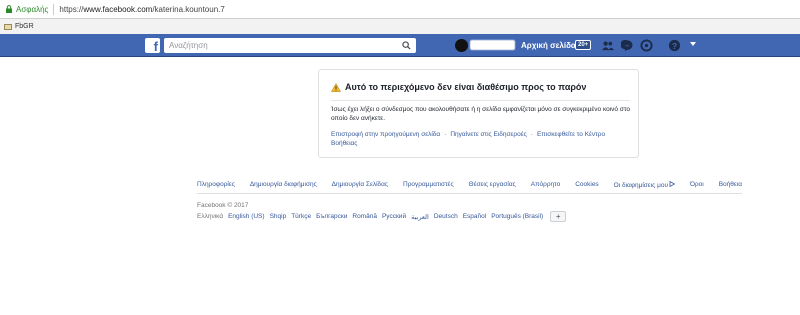  Describe the element at coordinates (446, 216) in the screenshot. I see `language-option: Deutsch` at that location.